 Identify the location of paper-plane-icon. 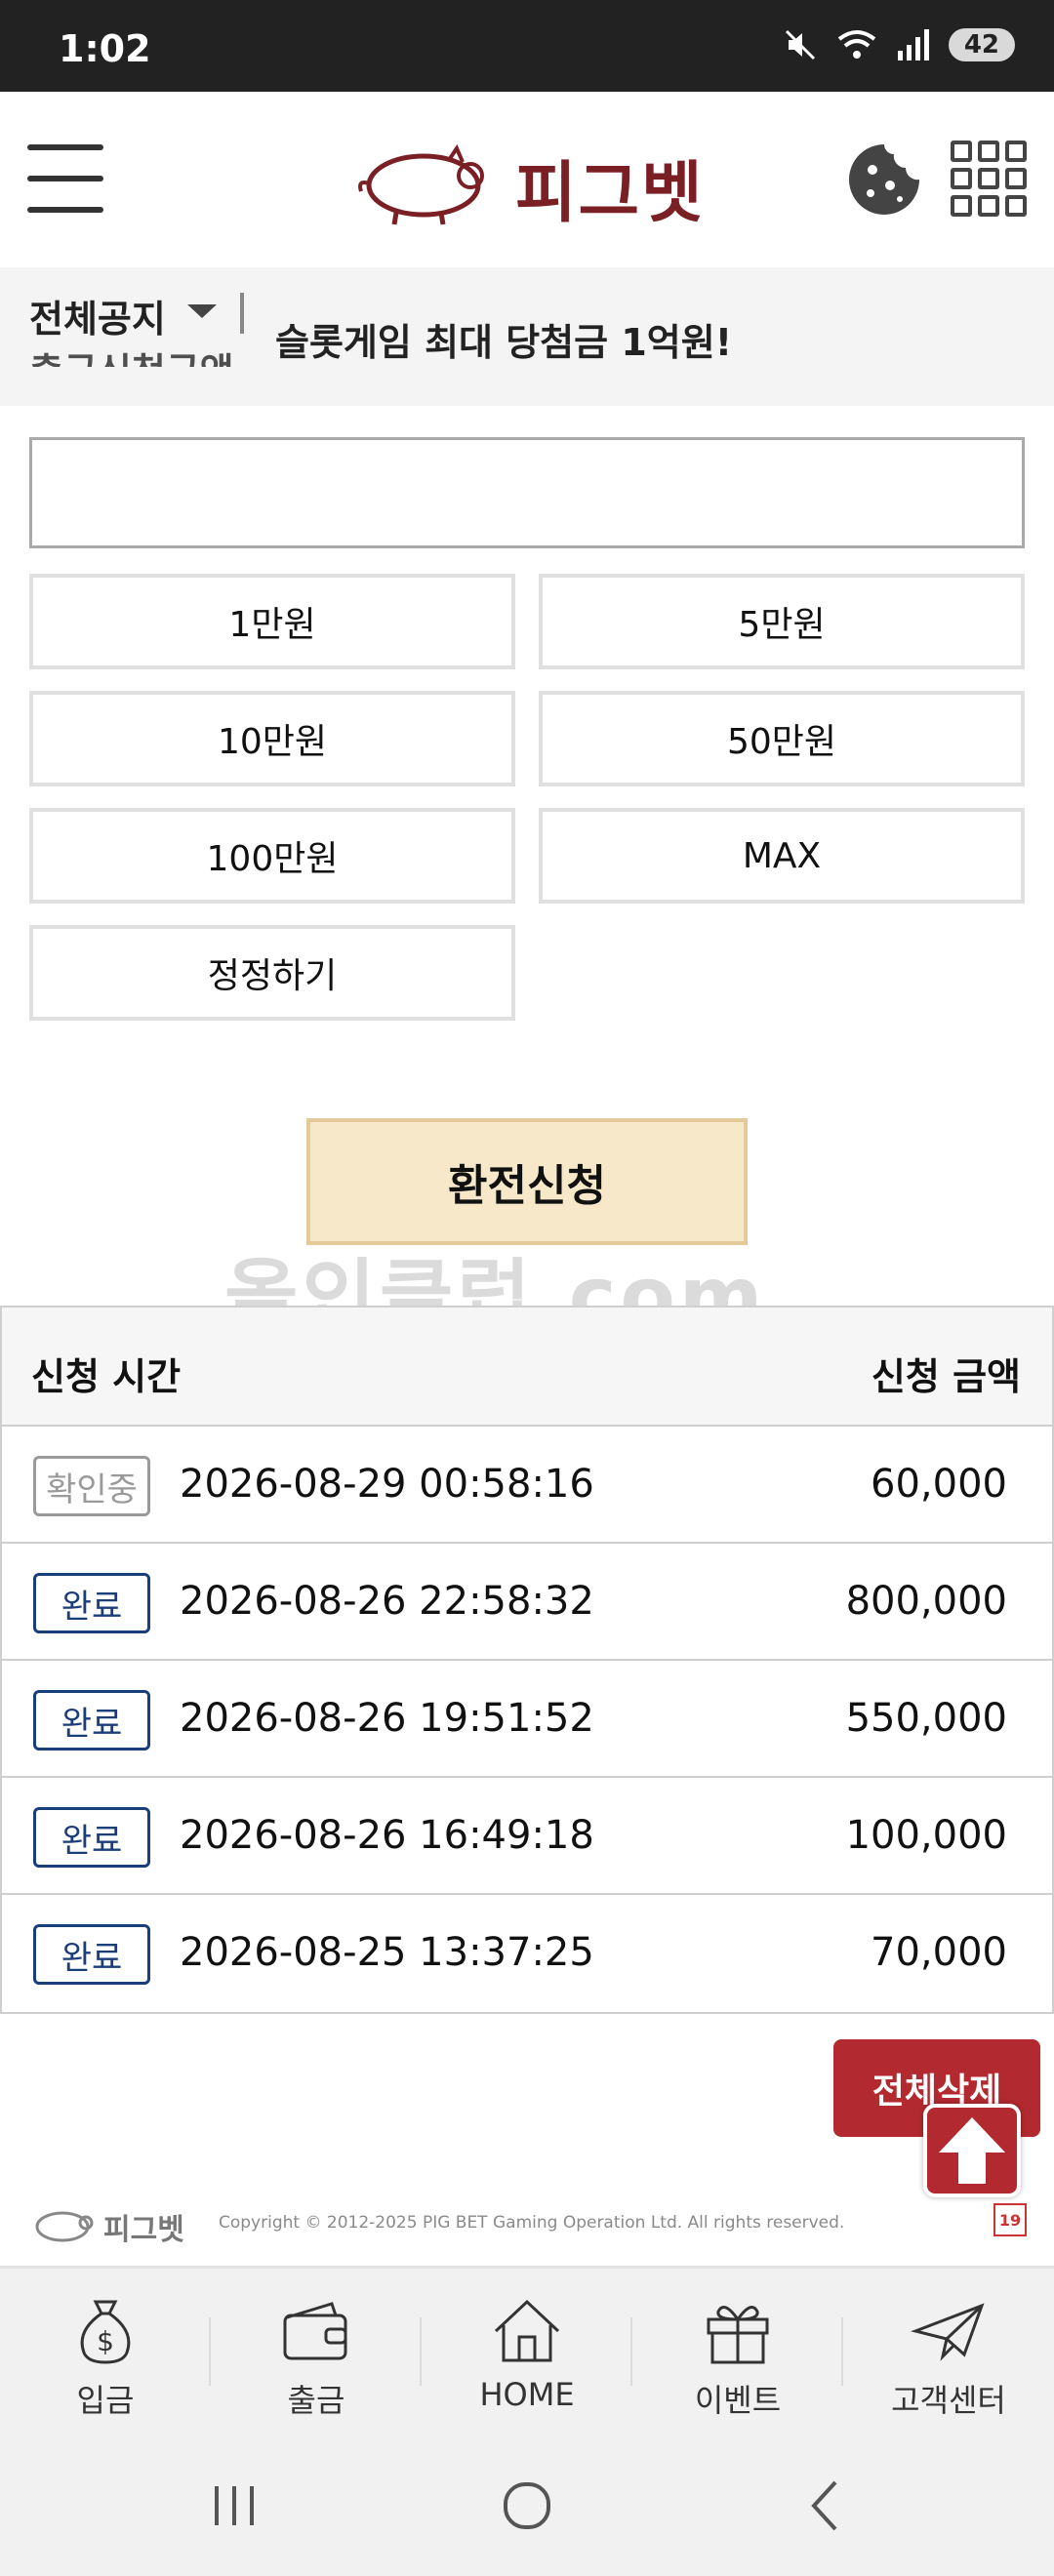
(948, 2332).